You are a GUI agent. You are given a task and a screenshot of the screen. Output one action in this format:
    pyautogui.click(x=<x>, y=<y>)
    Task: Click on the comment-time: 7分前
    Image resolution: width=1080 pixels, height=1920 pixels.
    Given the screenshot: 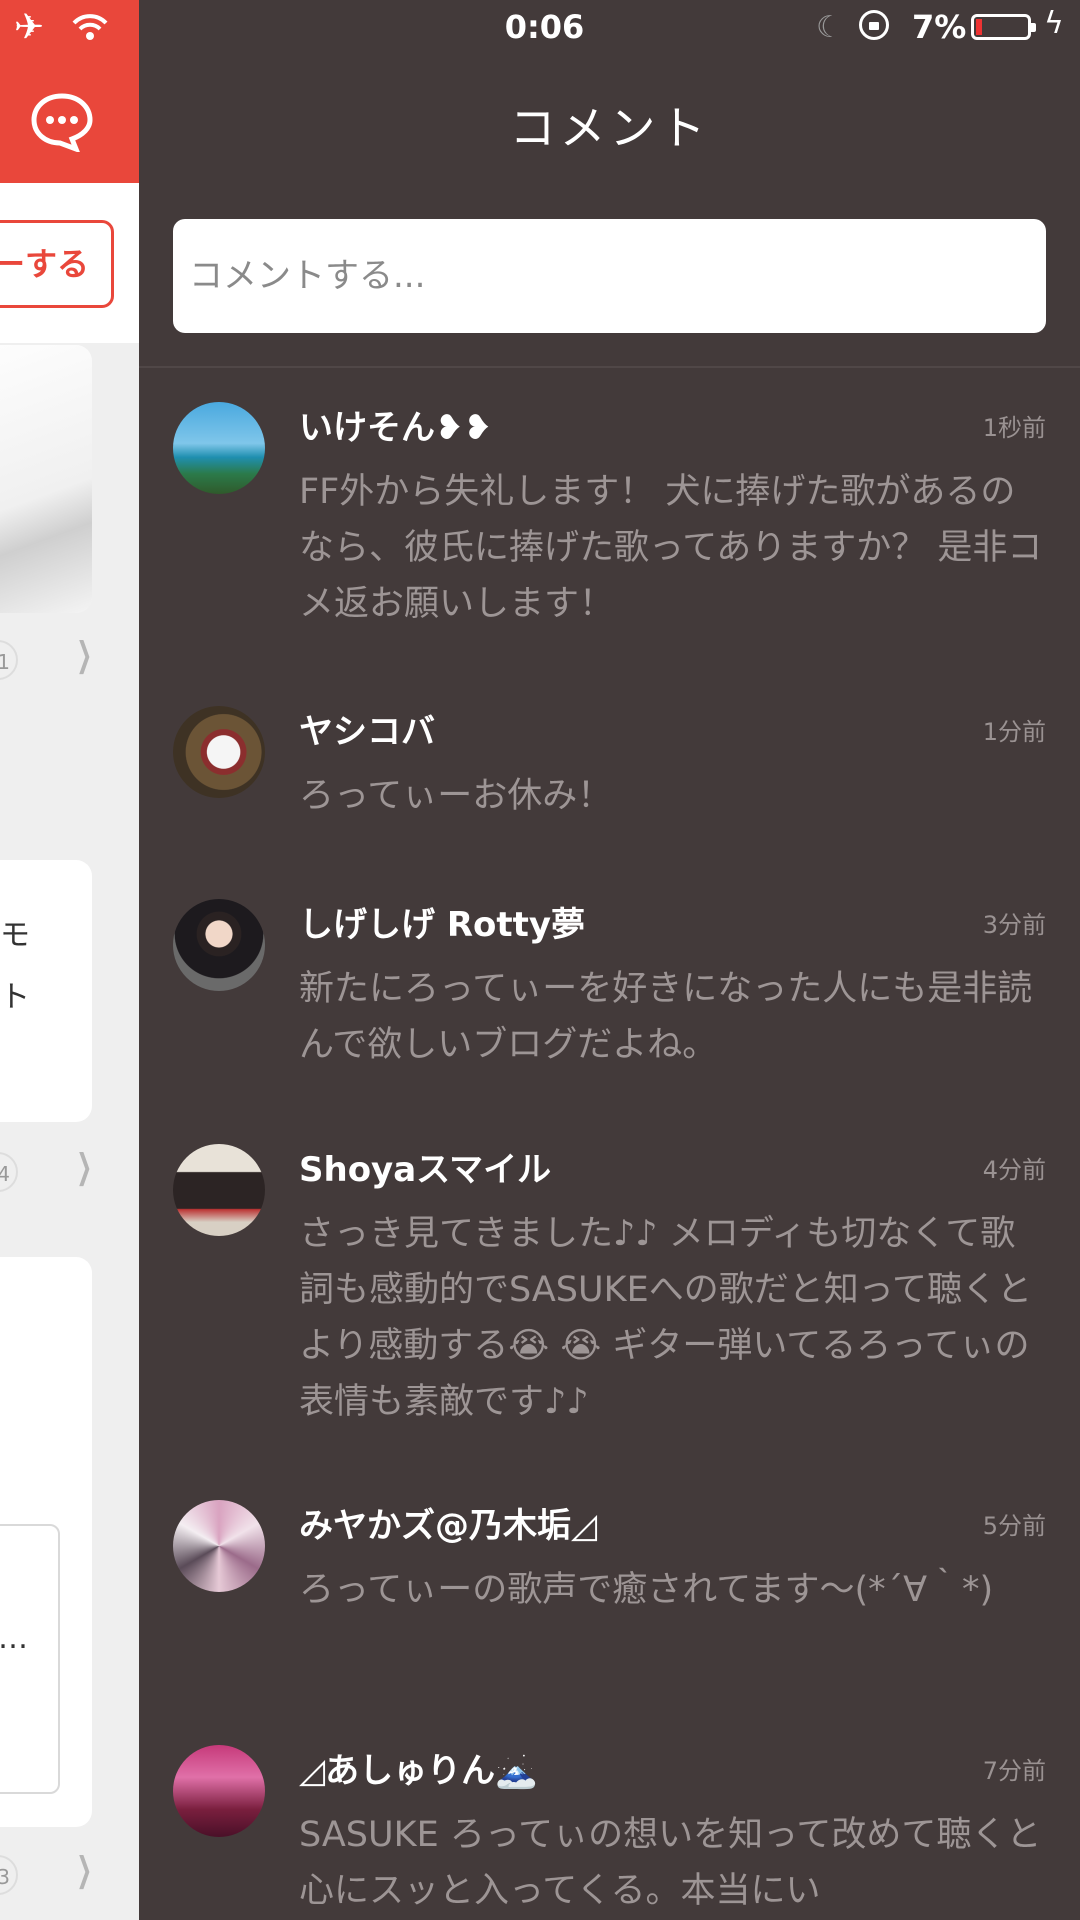 What is the action you would take?
    pyautogui.click(x=1014, y=1771)
    